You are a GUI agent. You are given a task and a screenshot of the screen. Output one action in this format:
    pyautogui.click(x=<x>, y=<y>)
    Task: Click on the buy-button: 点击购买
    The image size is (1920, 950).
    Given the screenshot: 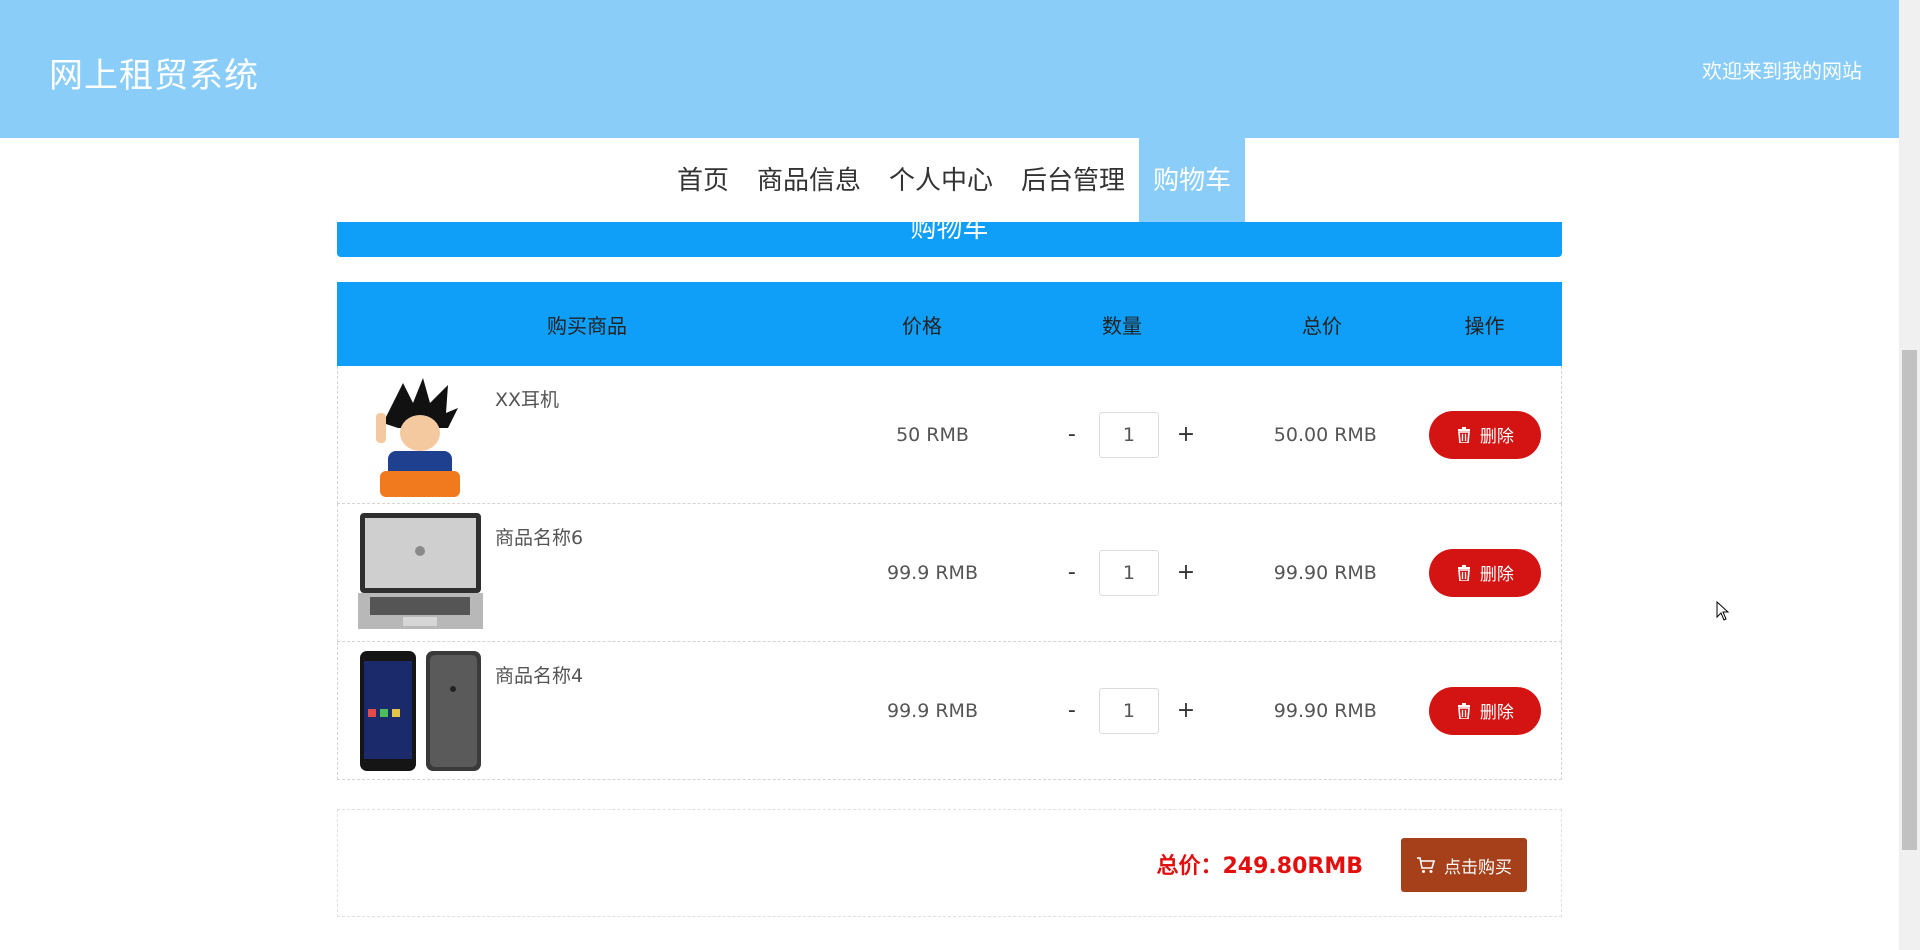 What is the action you would take?
    pyautogui.click(x=1464, y=865)
    